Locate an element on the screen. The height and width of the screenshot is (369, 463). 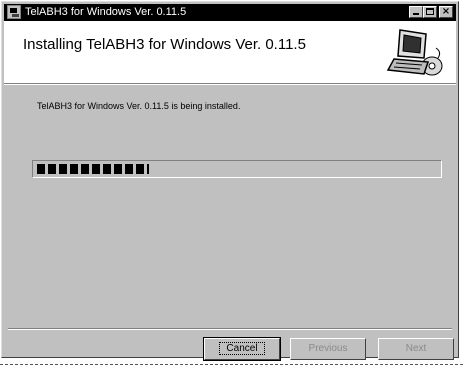
maximize-button is located at coordinates (430, 12).